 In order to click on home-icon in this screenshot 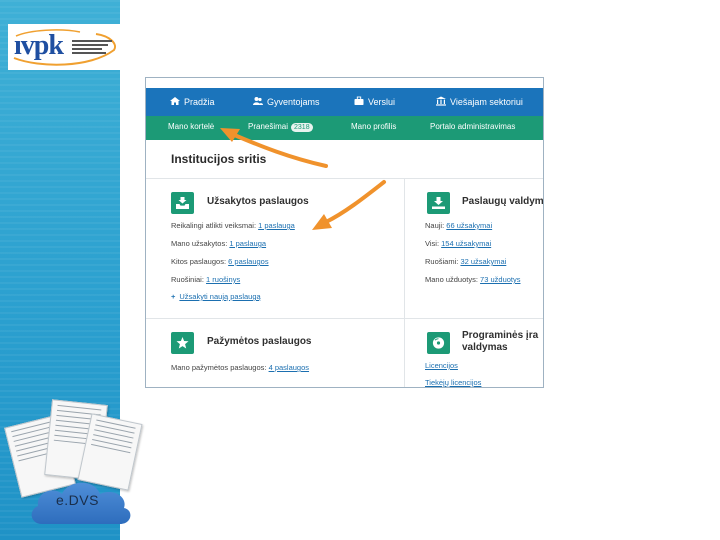, I will do `click(175, 101)`.